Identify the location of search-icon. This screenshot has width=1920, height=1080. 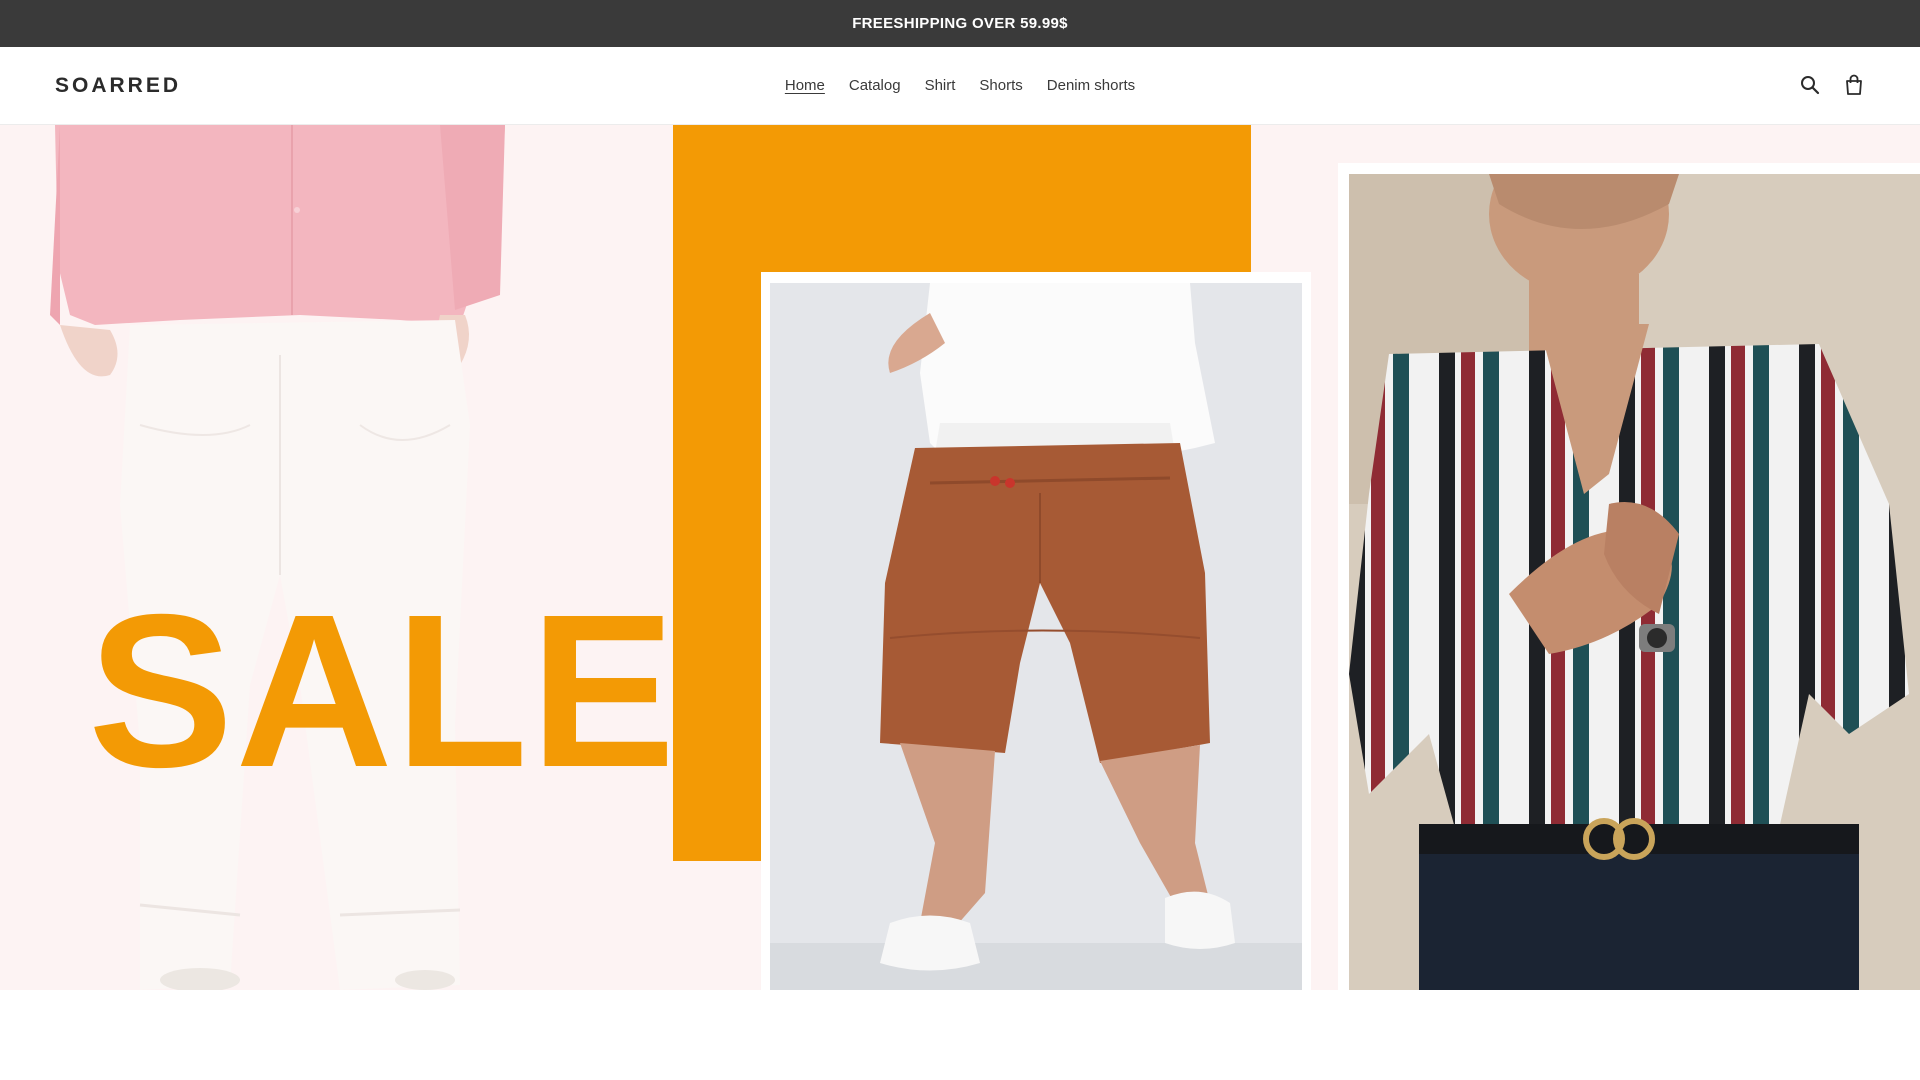
(1810, 85).